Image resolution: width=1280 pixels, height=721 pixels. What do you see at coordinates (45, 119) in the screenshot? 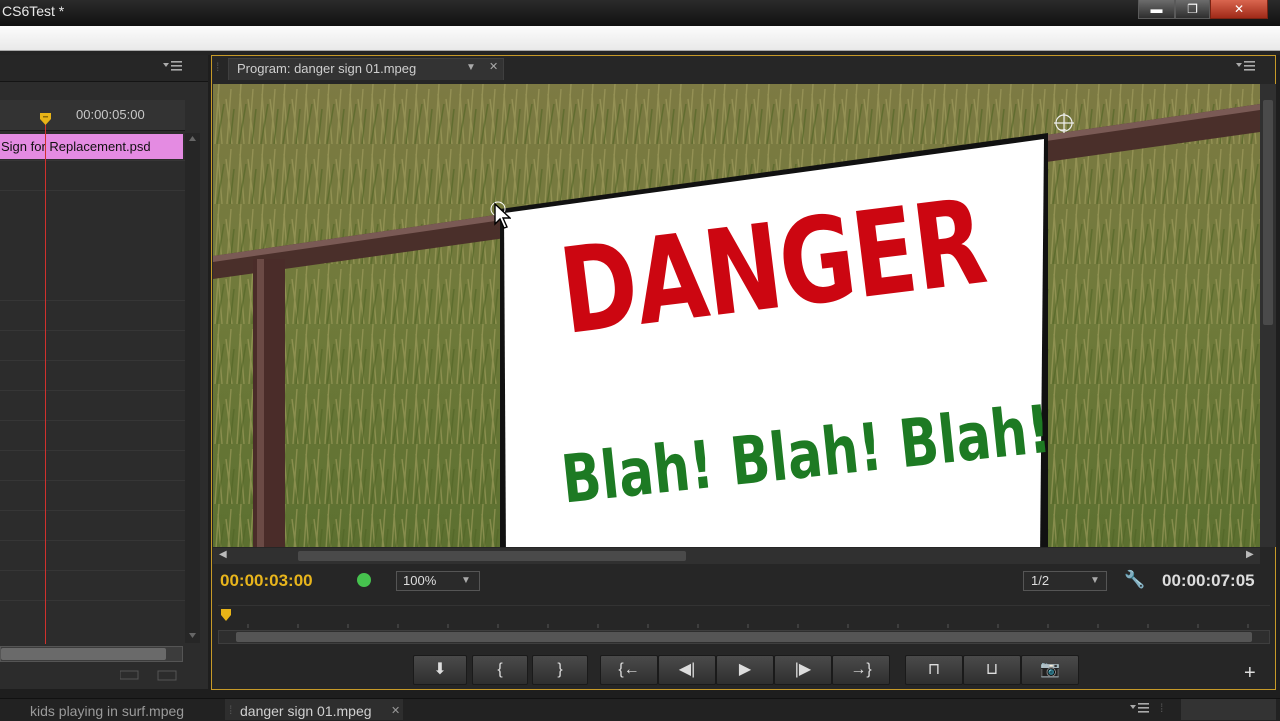
I see `playhead-handle` at bounding box center [45, 119].